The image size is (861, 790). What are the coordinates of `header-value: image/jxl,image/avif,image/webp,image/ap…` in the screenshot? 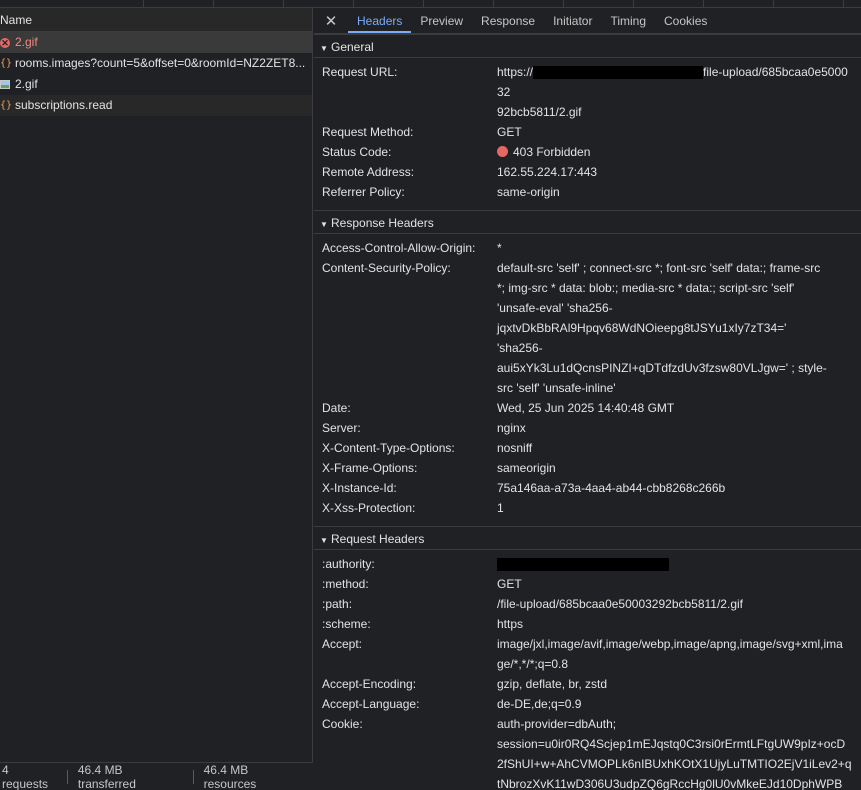 It's located at (675, 654).